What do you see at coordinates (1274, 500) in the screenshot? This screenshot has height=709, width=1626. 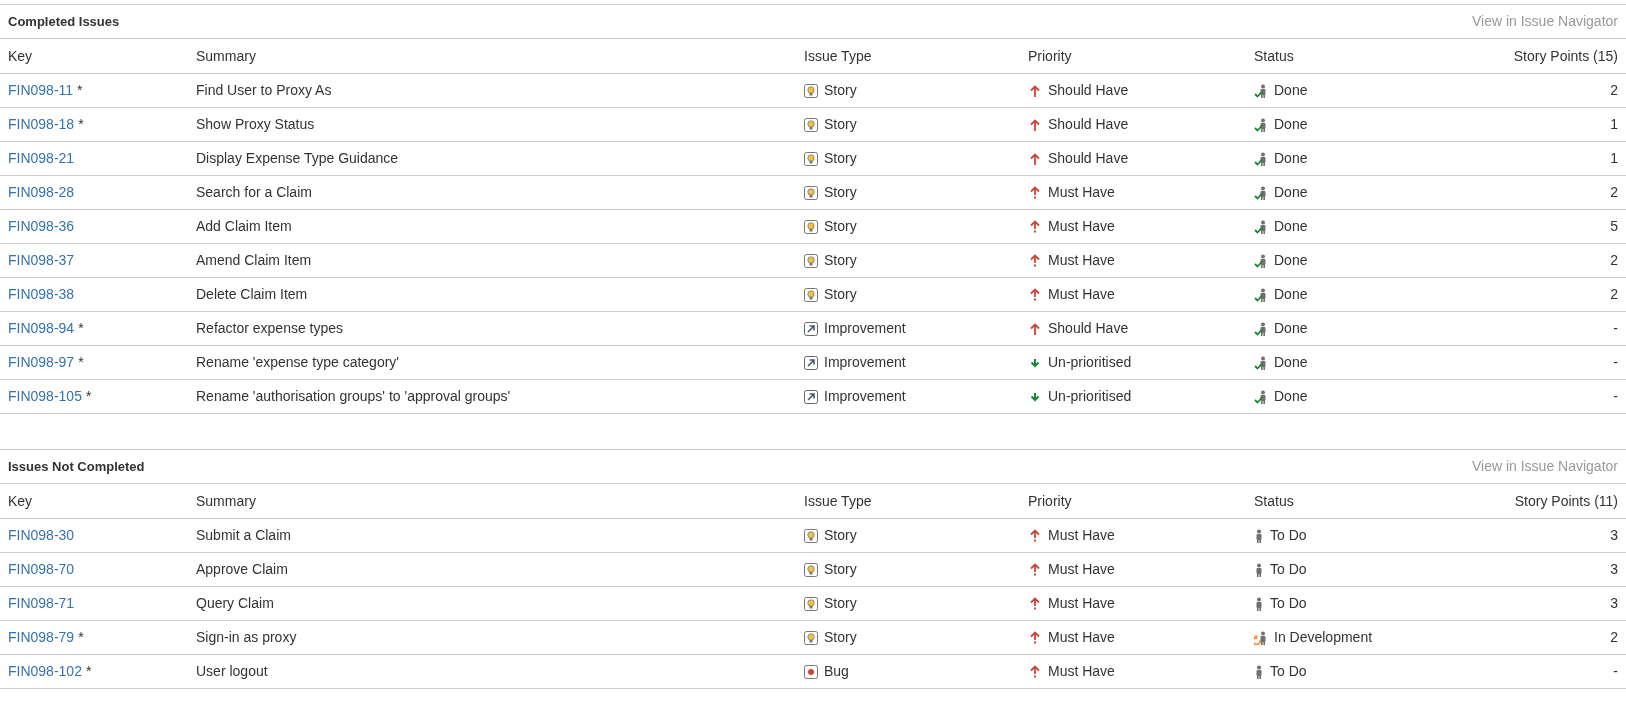 I see `column-header: Status` at bounding box center [1274, 500].